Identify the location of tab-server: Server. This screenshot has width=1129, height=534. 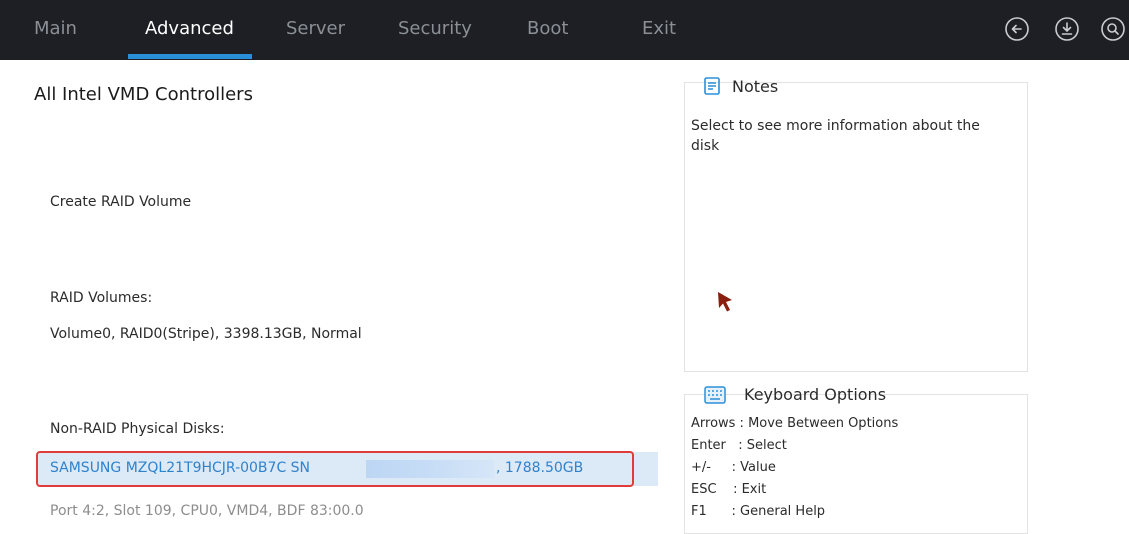
(315, 29).